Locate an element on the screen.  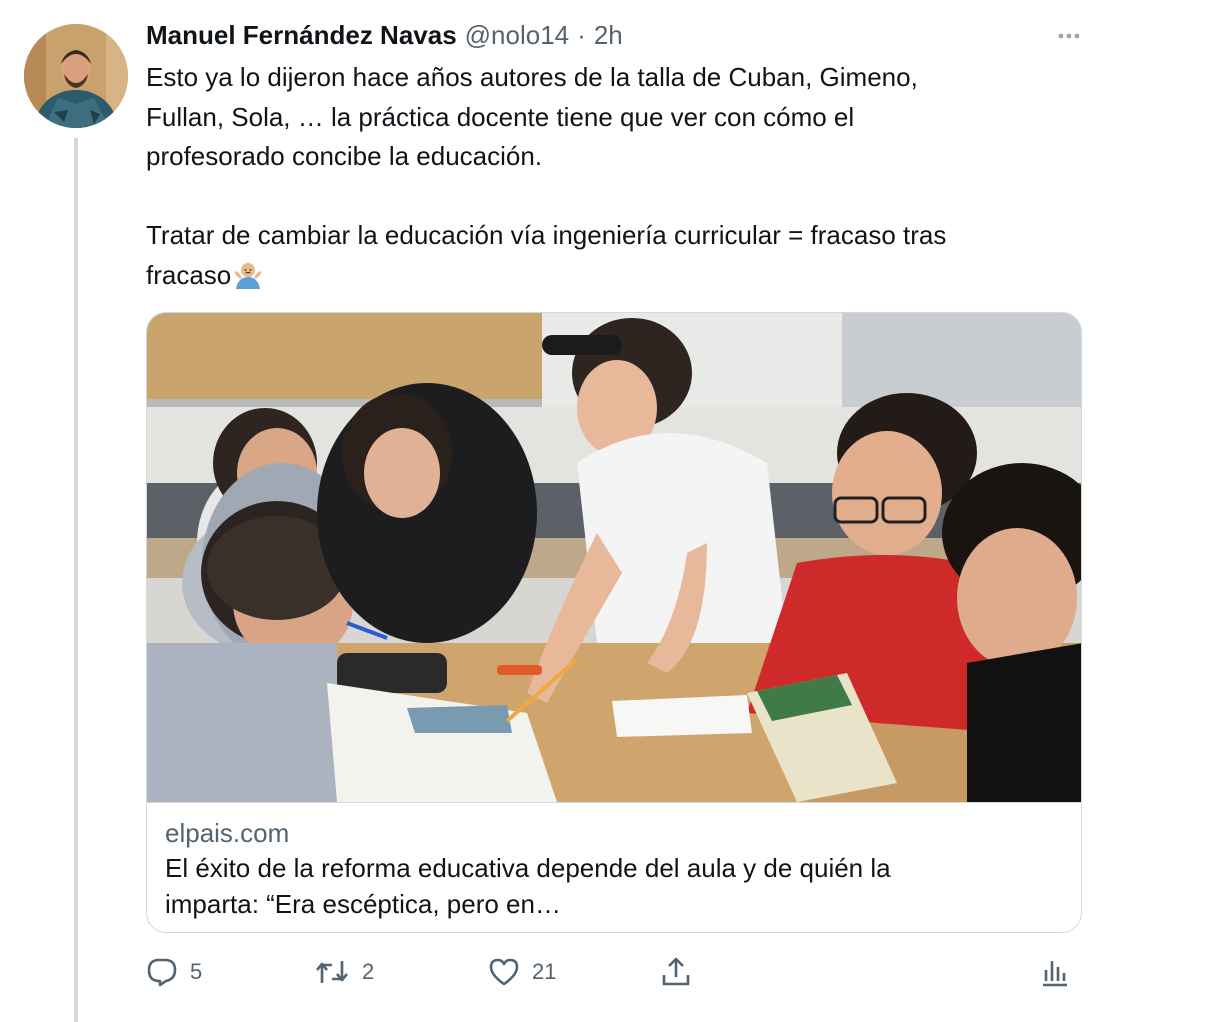
heart-icon is located at coordinates (504, 972).